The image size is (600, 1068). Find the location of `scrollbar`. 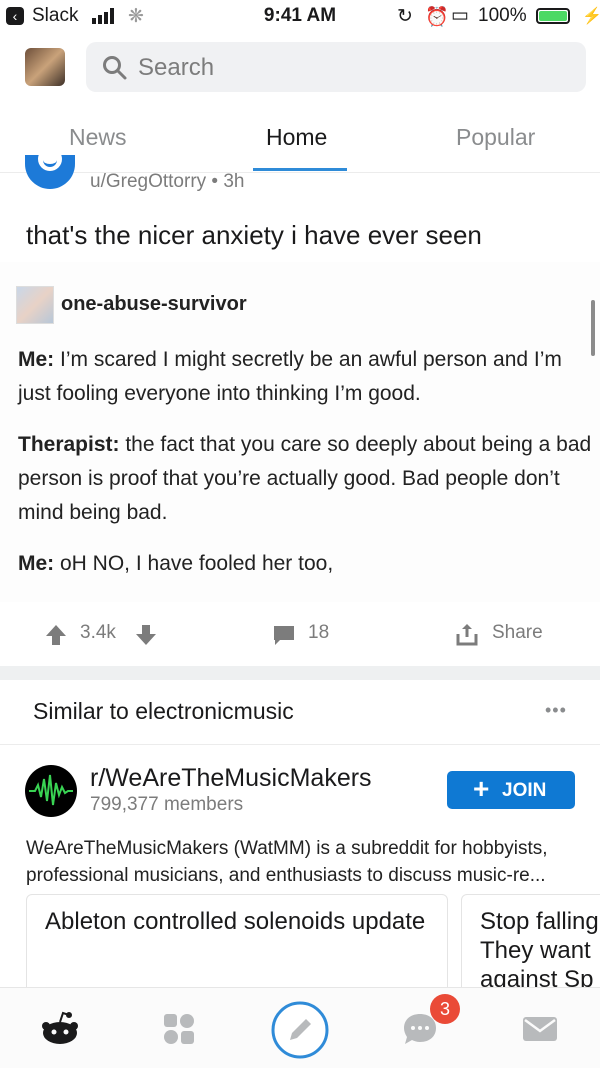

scrollbar is located at coordinates (593, 328).